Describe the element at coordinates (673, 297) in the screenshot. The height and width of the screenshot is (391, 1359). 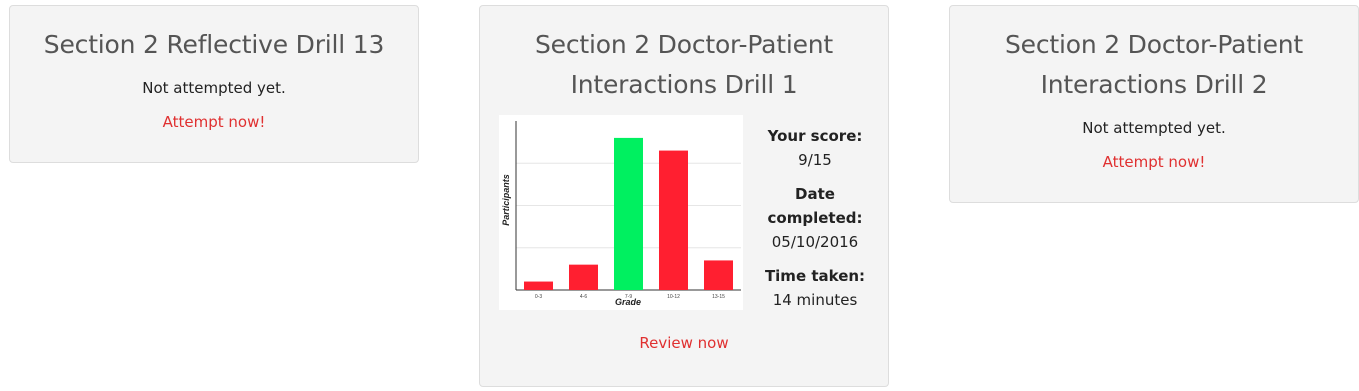
I see `tick-label-10-12: 10-12` at that location.